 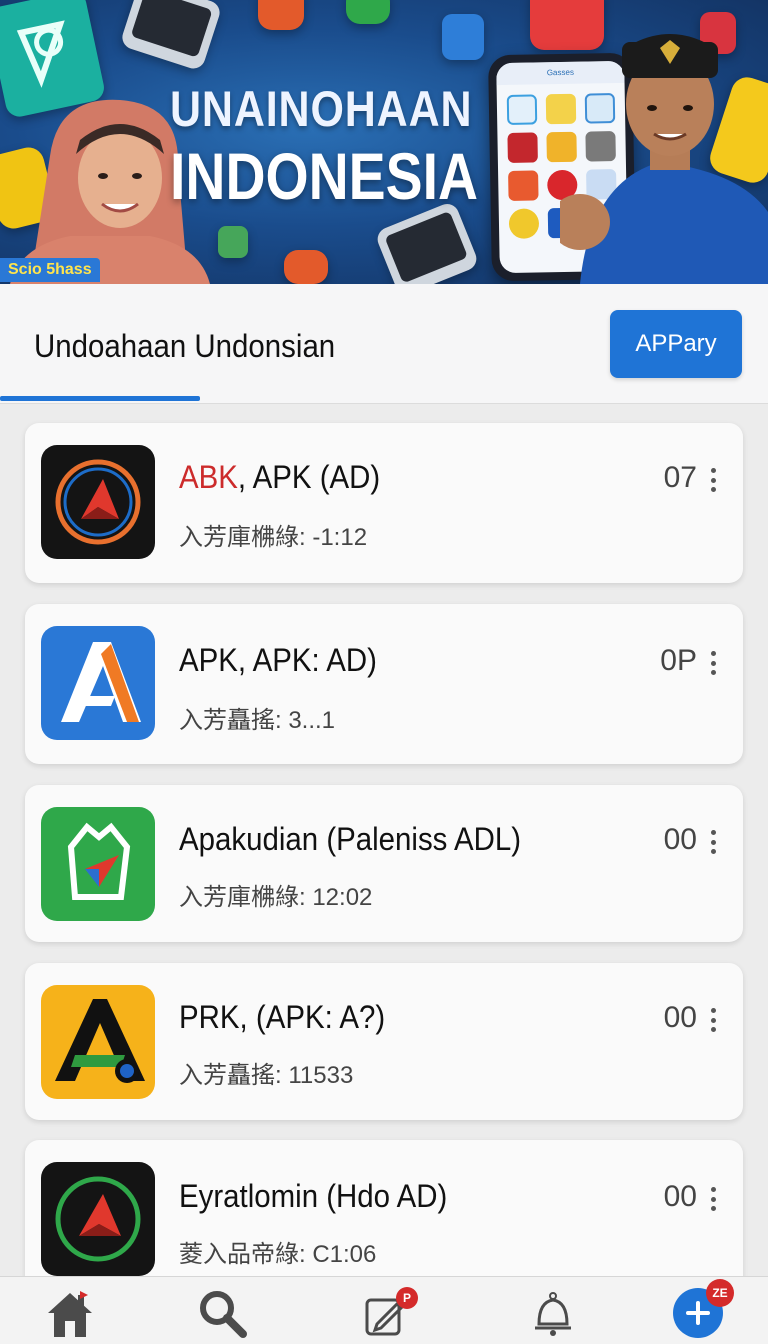 What do you see at coordinates (278, 1254) in the screenshot?
I see `app-meta: 菱入品帝綠: C1:06` at bounding box center [278, 1254].